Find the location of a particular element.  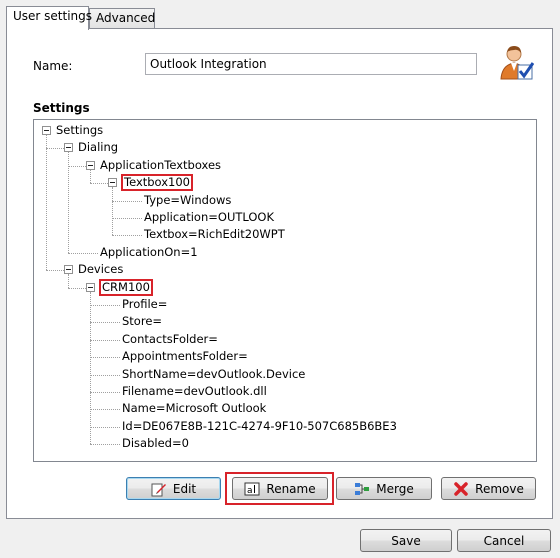

name-field is located at coordinates (311, 64).